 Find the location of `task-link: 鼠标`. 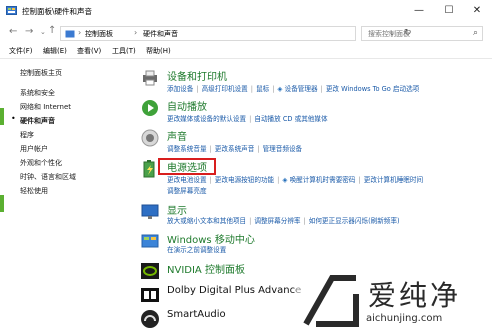

task-link: 鼠标 is located at coordinates (262, 89).